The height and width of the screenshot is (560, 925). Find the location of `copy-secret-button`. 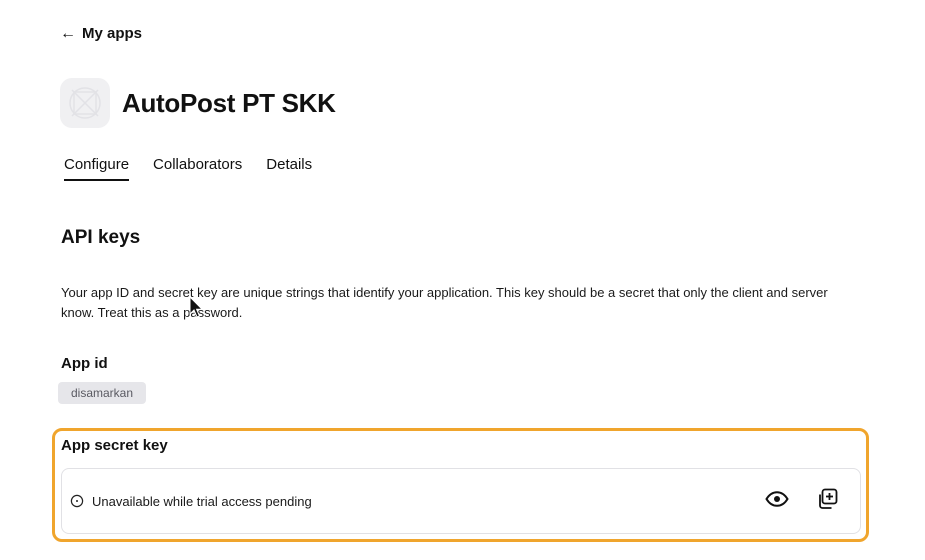

copy-secret-button is located at coordinates (827, 501).